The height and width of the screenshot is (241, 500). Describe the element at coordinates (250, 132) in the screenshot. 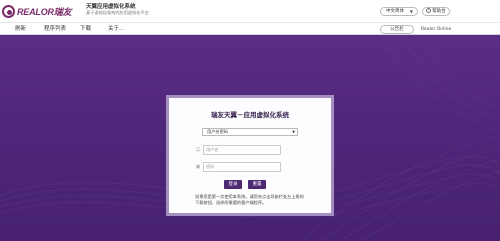

I see `account-type-select: 用户名密码 ▼` at that location.